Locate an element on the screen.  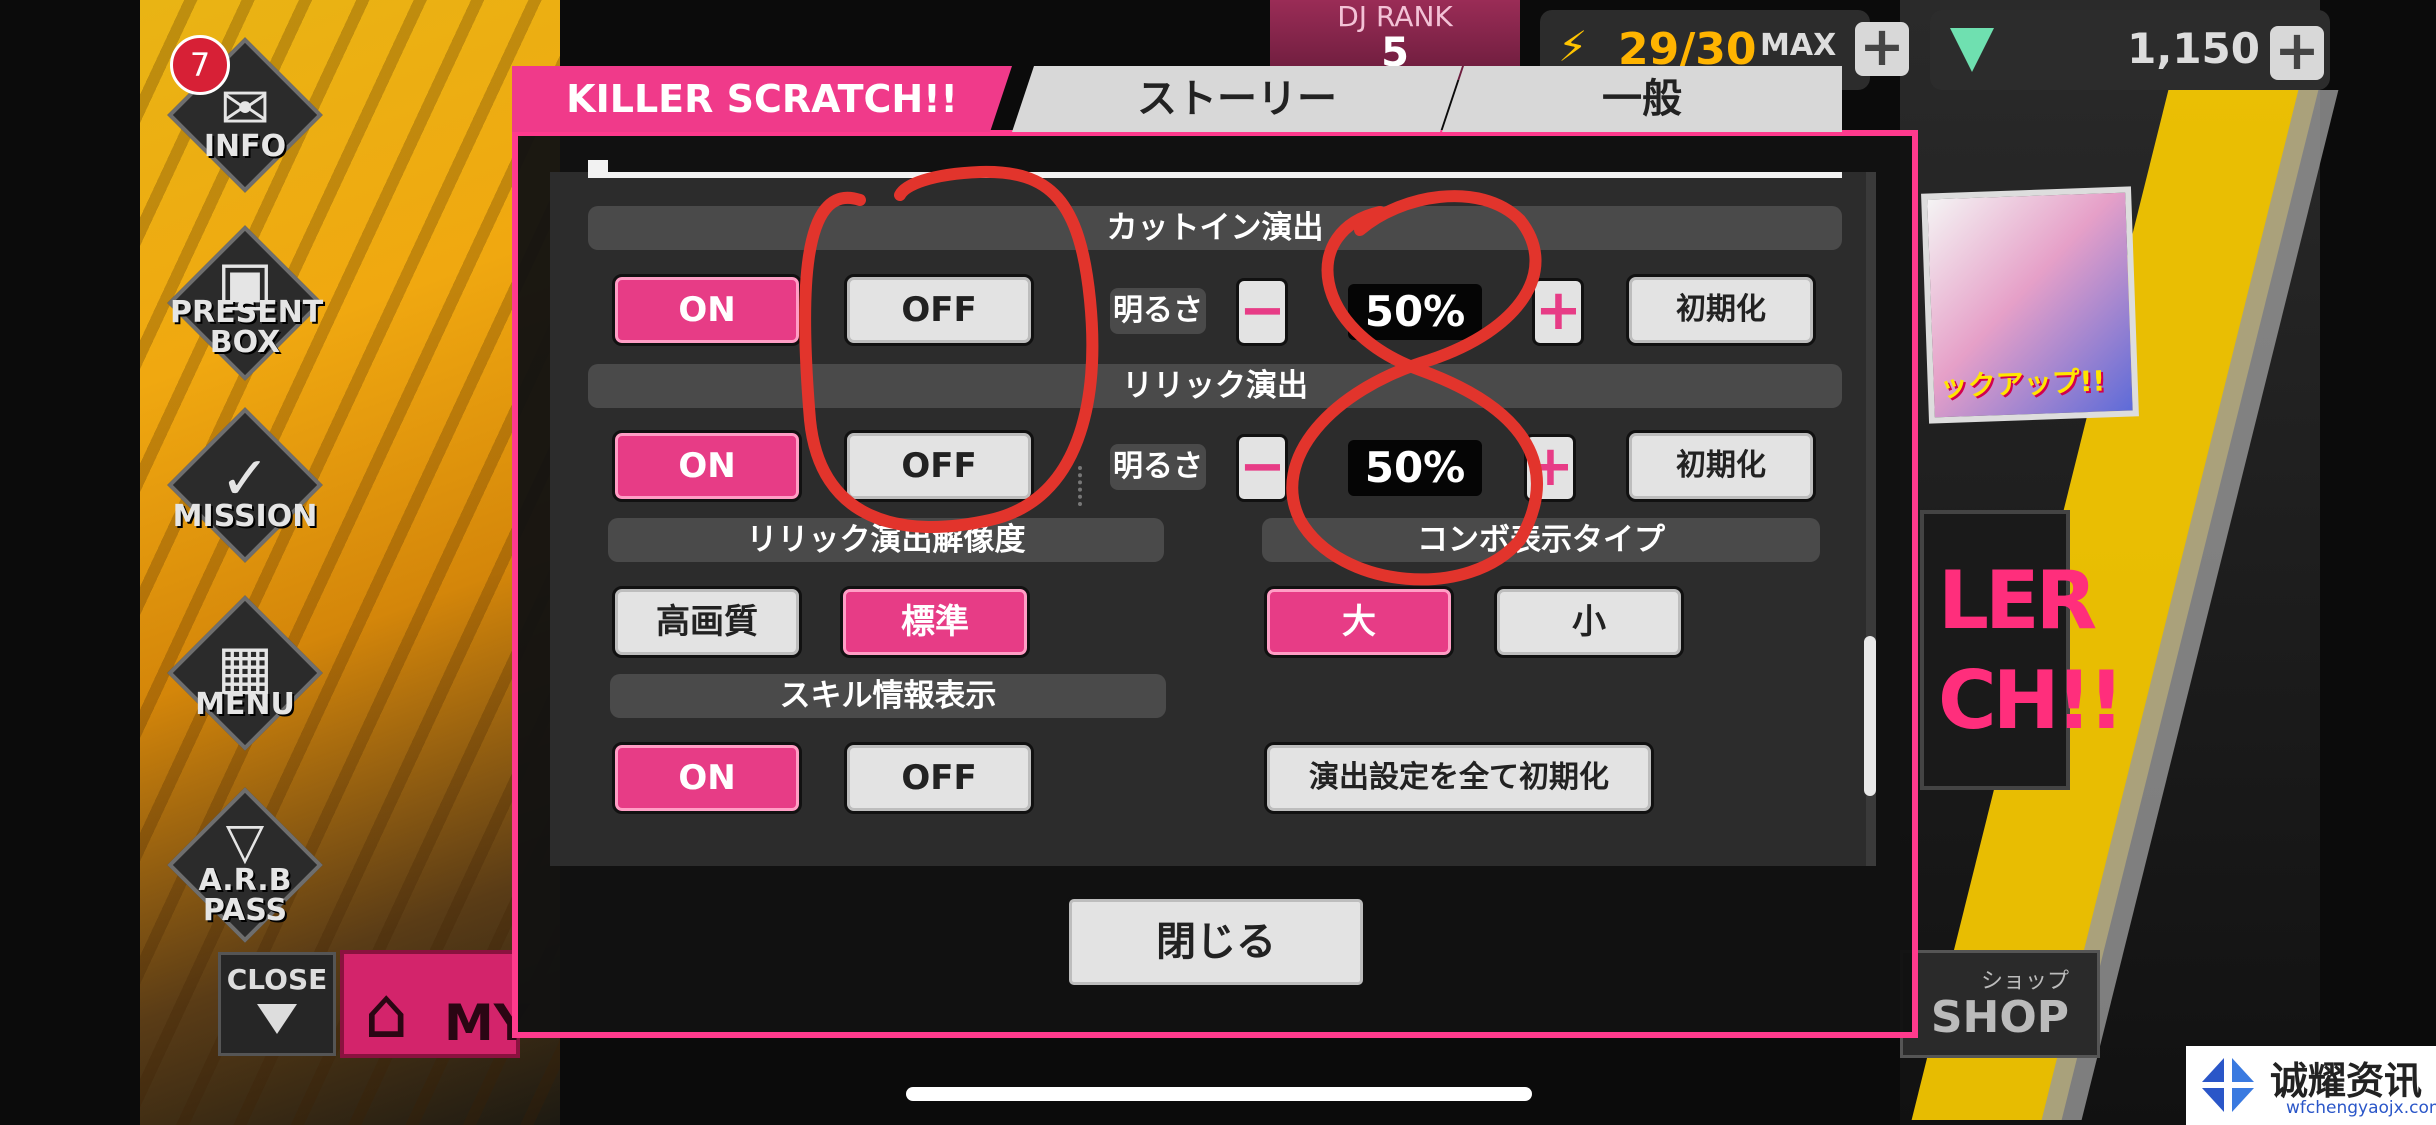
shop-label: SHOP is located at coordinates (1999, 1017).